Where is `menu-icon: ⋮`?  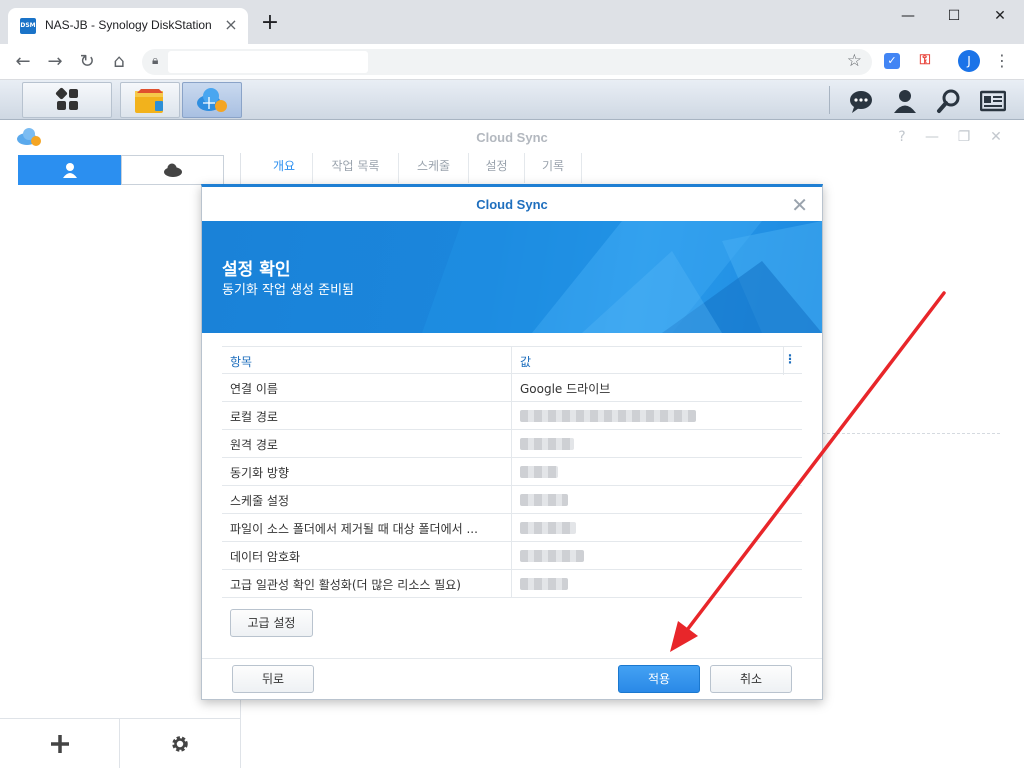
menu-icon: ⋮ is located at coordinates (1002, 61).